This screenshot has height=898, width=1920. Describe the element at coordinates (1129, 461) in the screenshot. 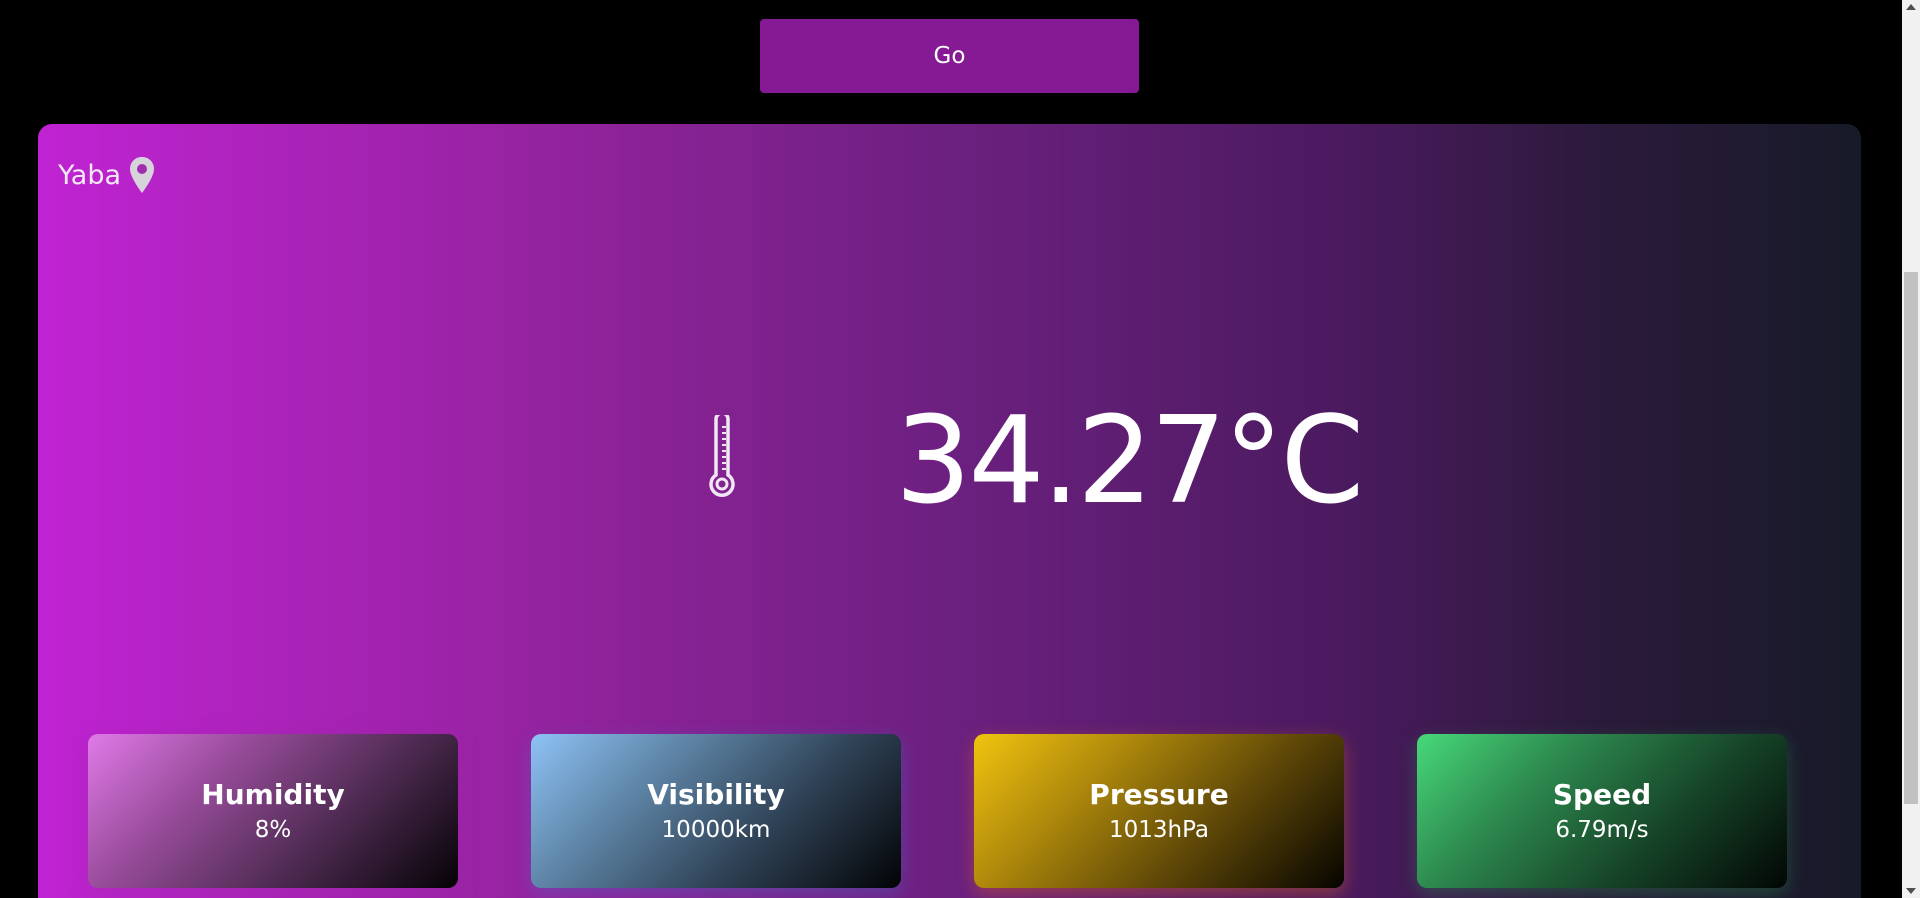

I see `temperature-value: 34.27°C` at that location.